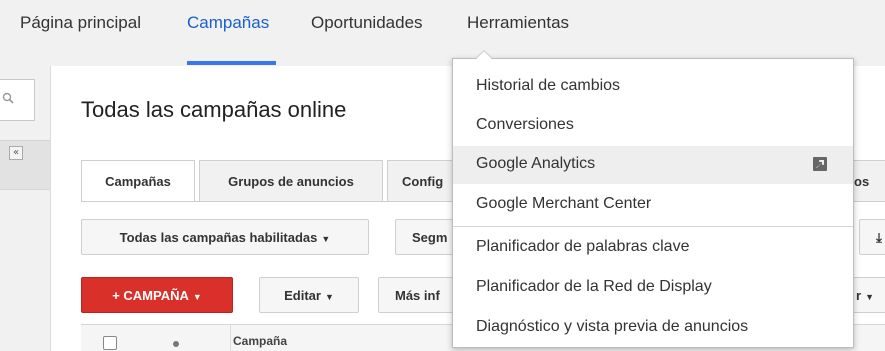 The height and width of the screenshot is (351, 885). Describe the element at coordinates (231, 63) in the screenshot. I see `active-nav-indicator` at that location.